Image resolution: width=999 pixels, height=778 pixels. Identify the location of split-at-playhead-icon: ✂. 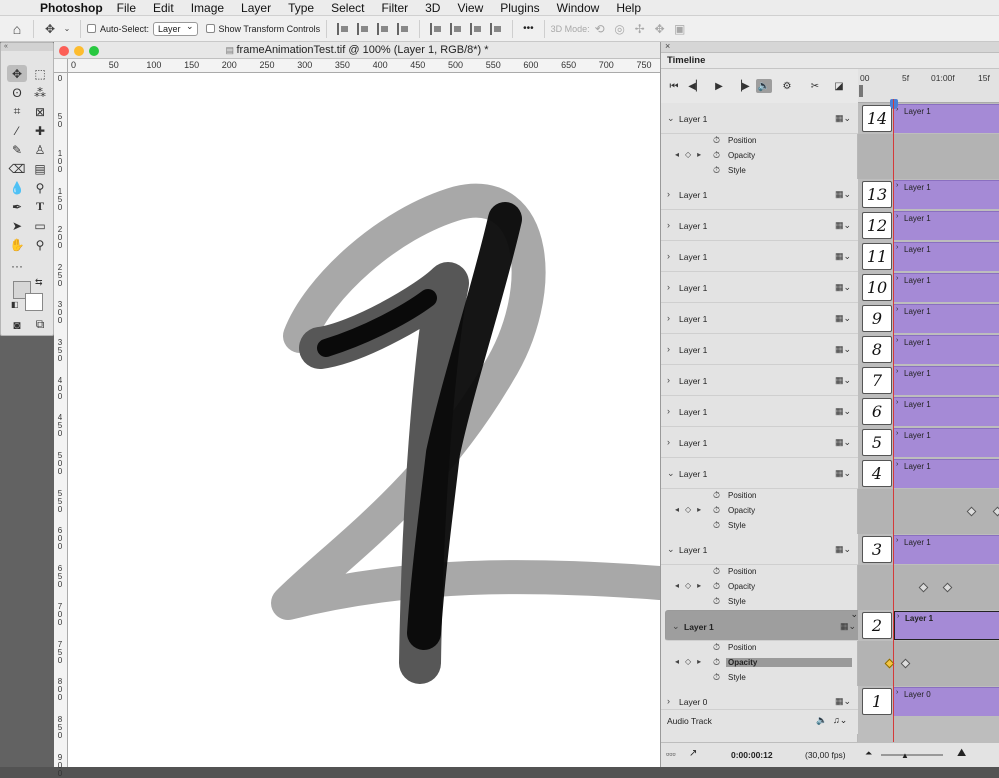
(815, 86).